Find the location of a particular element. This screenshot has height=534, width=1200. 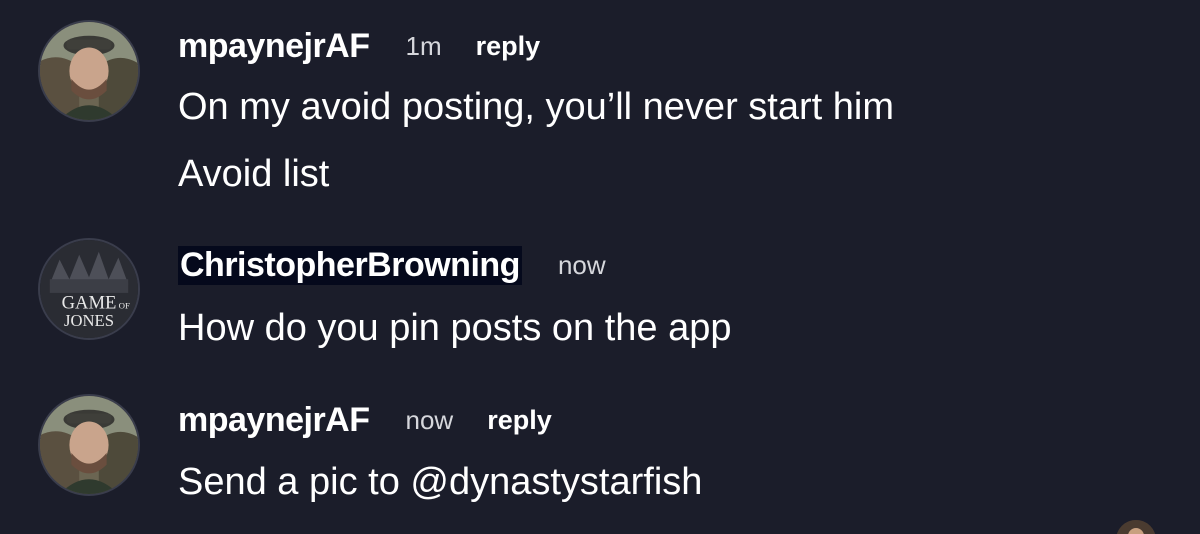

game-of-jones-logo-icon: GAME OF JONES is located at coordinates (89, 289).